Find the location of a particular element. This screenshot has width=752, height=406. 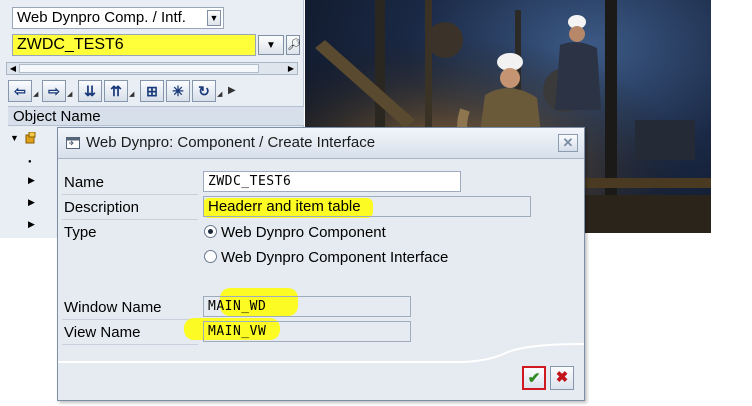

select-all-icon: ✳ is located at coordinates (178, 91).